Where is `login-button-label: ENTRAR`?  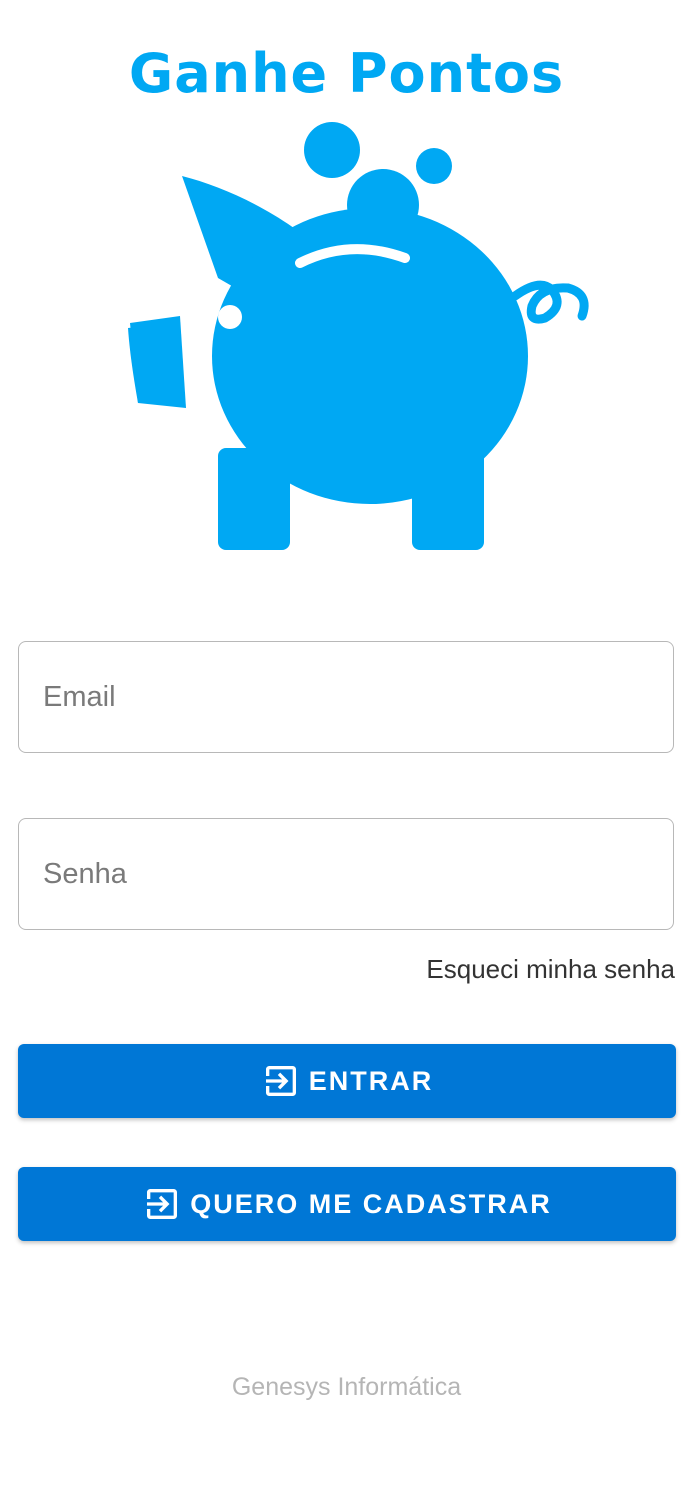
login-button-label: ENTRAR is located at coordinates (371, 1080).